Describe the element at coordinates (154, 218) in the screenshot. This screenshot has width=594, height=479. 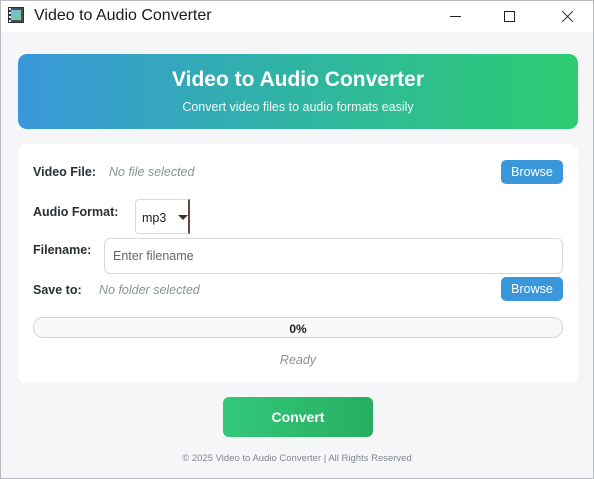
I see `audio-format-value: mp3` at that location.